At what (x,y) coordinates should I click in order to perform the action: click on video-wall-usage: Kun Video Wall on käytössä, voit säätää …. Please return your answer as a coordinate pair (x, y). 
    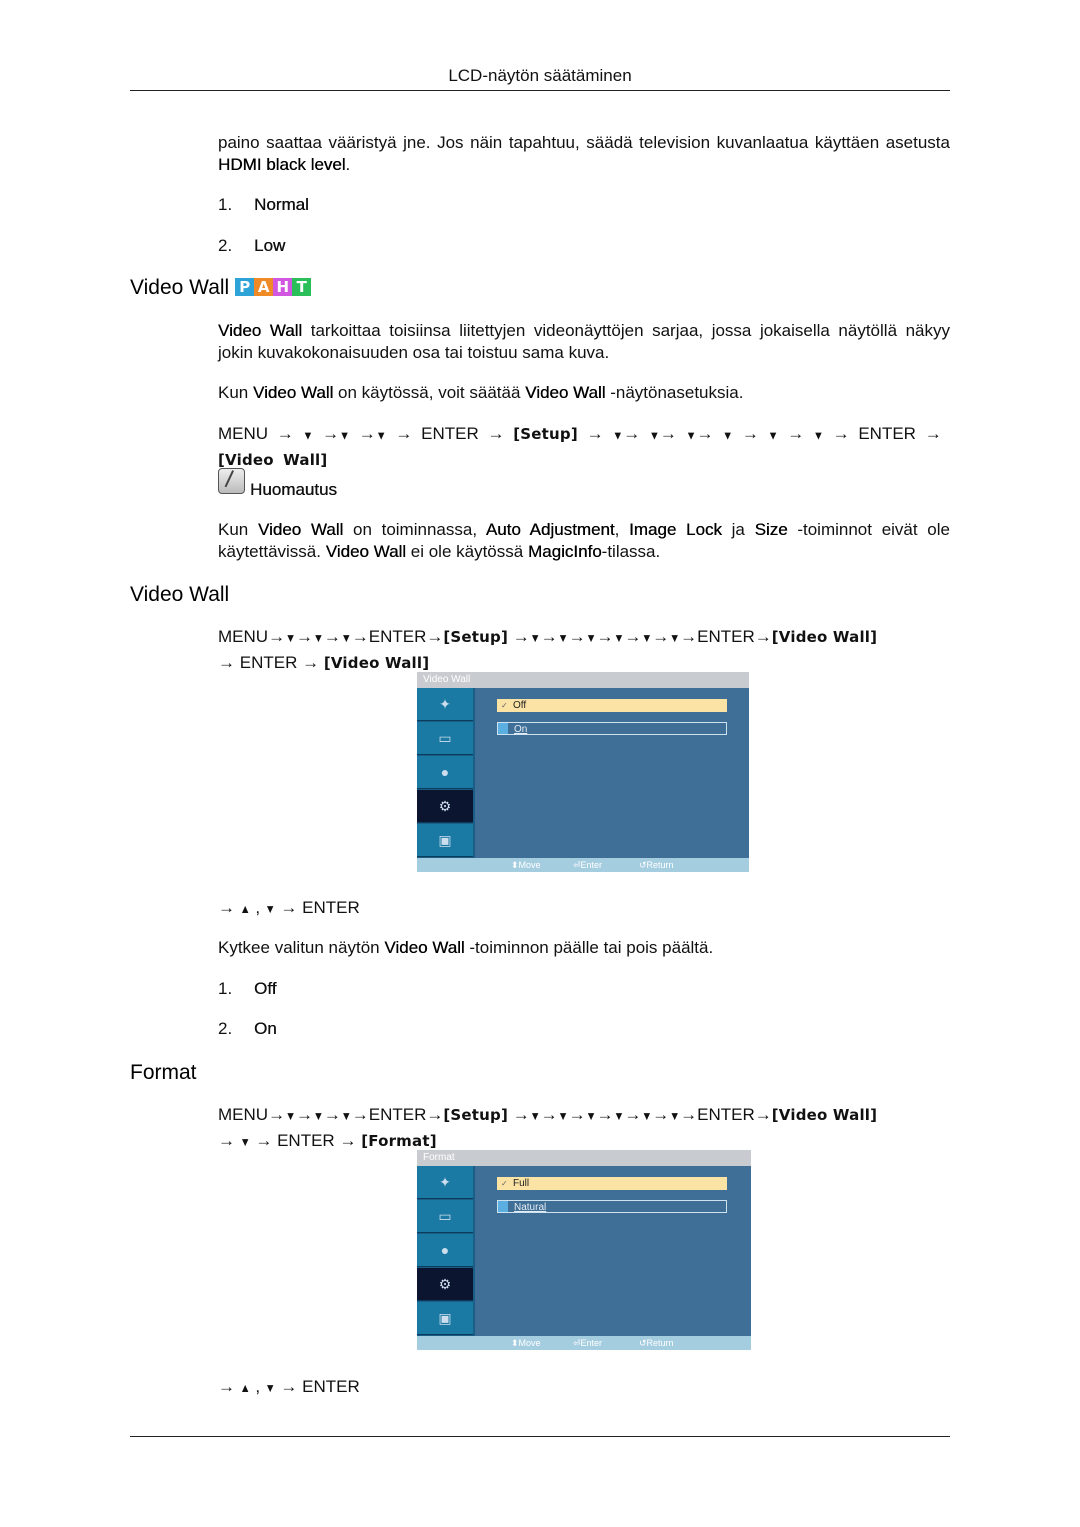
    Looking at the image, I should click on (584, 393).